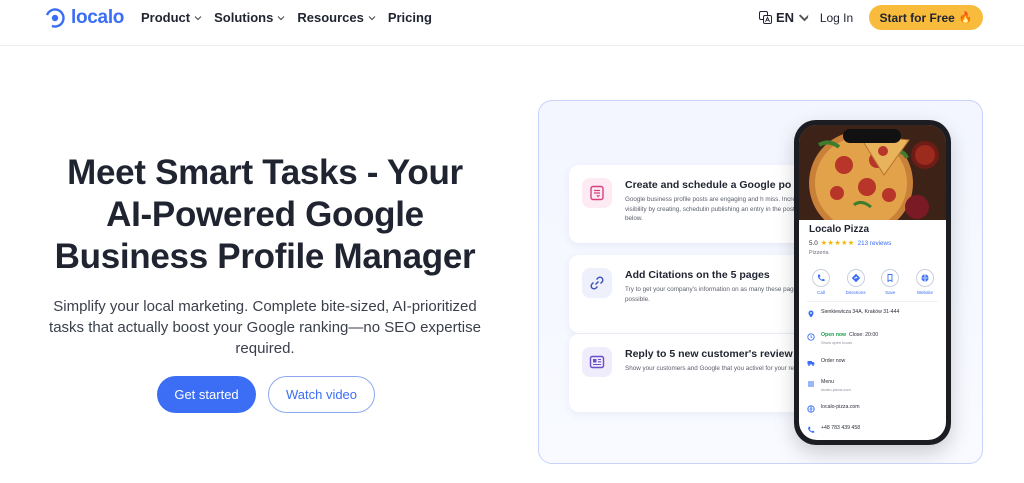 This screenshot has width=1024, height=483. I want to click on fire-icon: 🔥, so click(965, 18).